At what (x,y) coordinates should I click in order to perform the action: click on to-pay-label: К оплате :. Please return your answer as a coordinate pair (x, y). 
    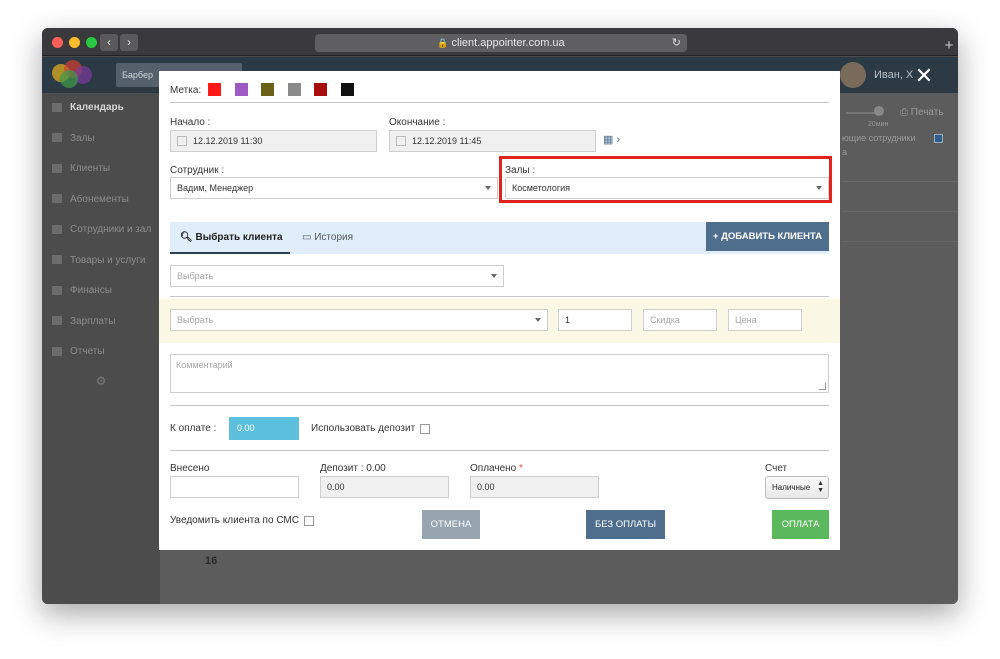
    Looking at the image, I should click on (193, 428).